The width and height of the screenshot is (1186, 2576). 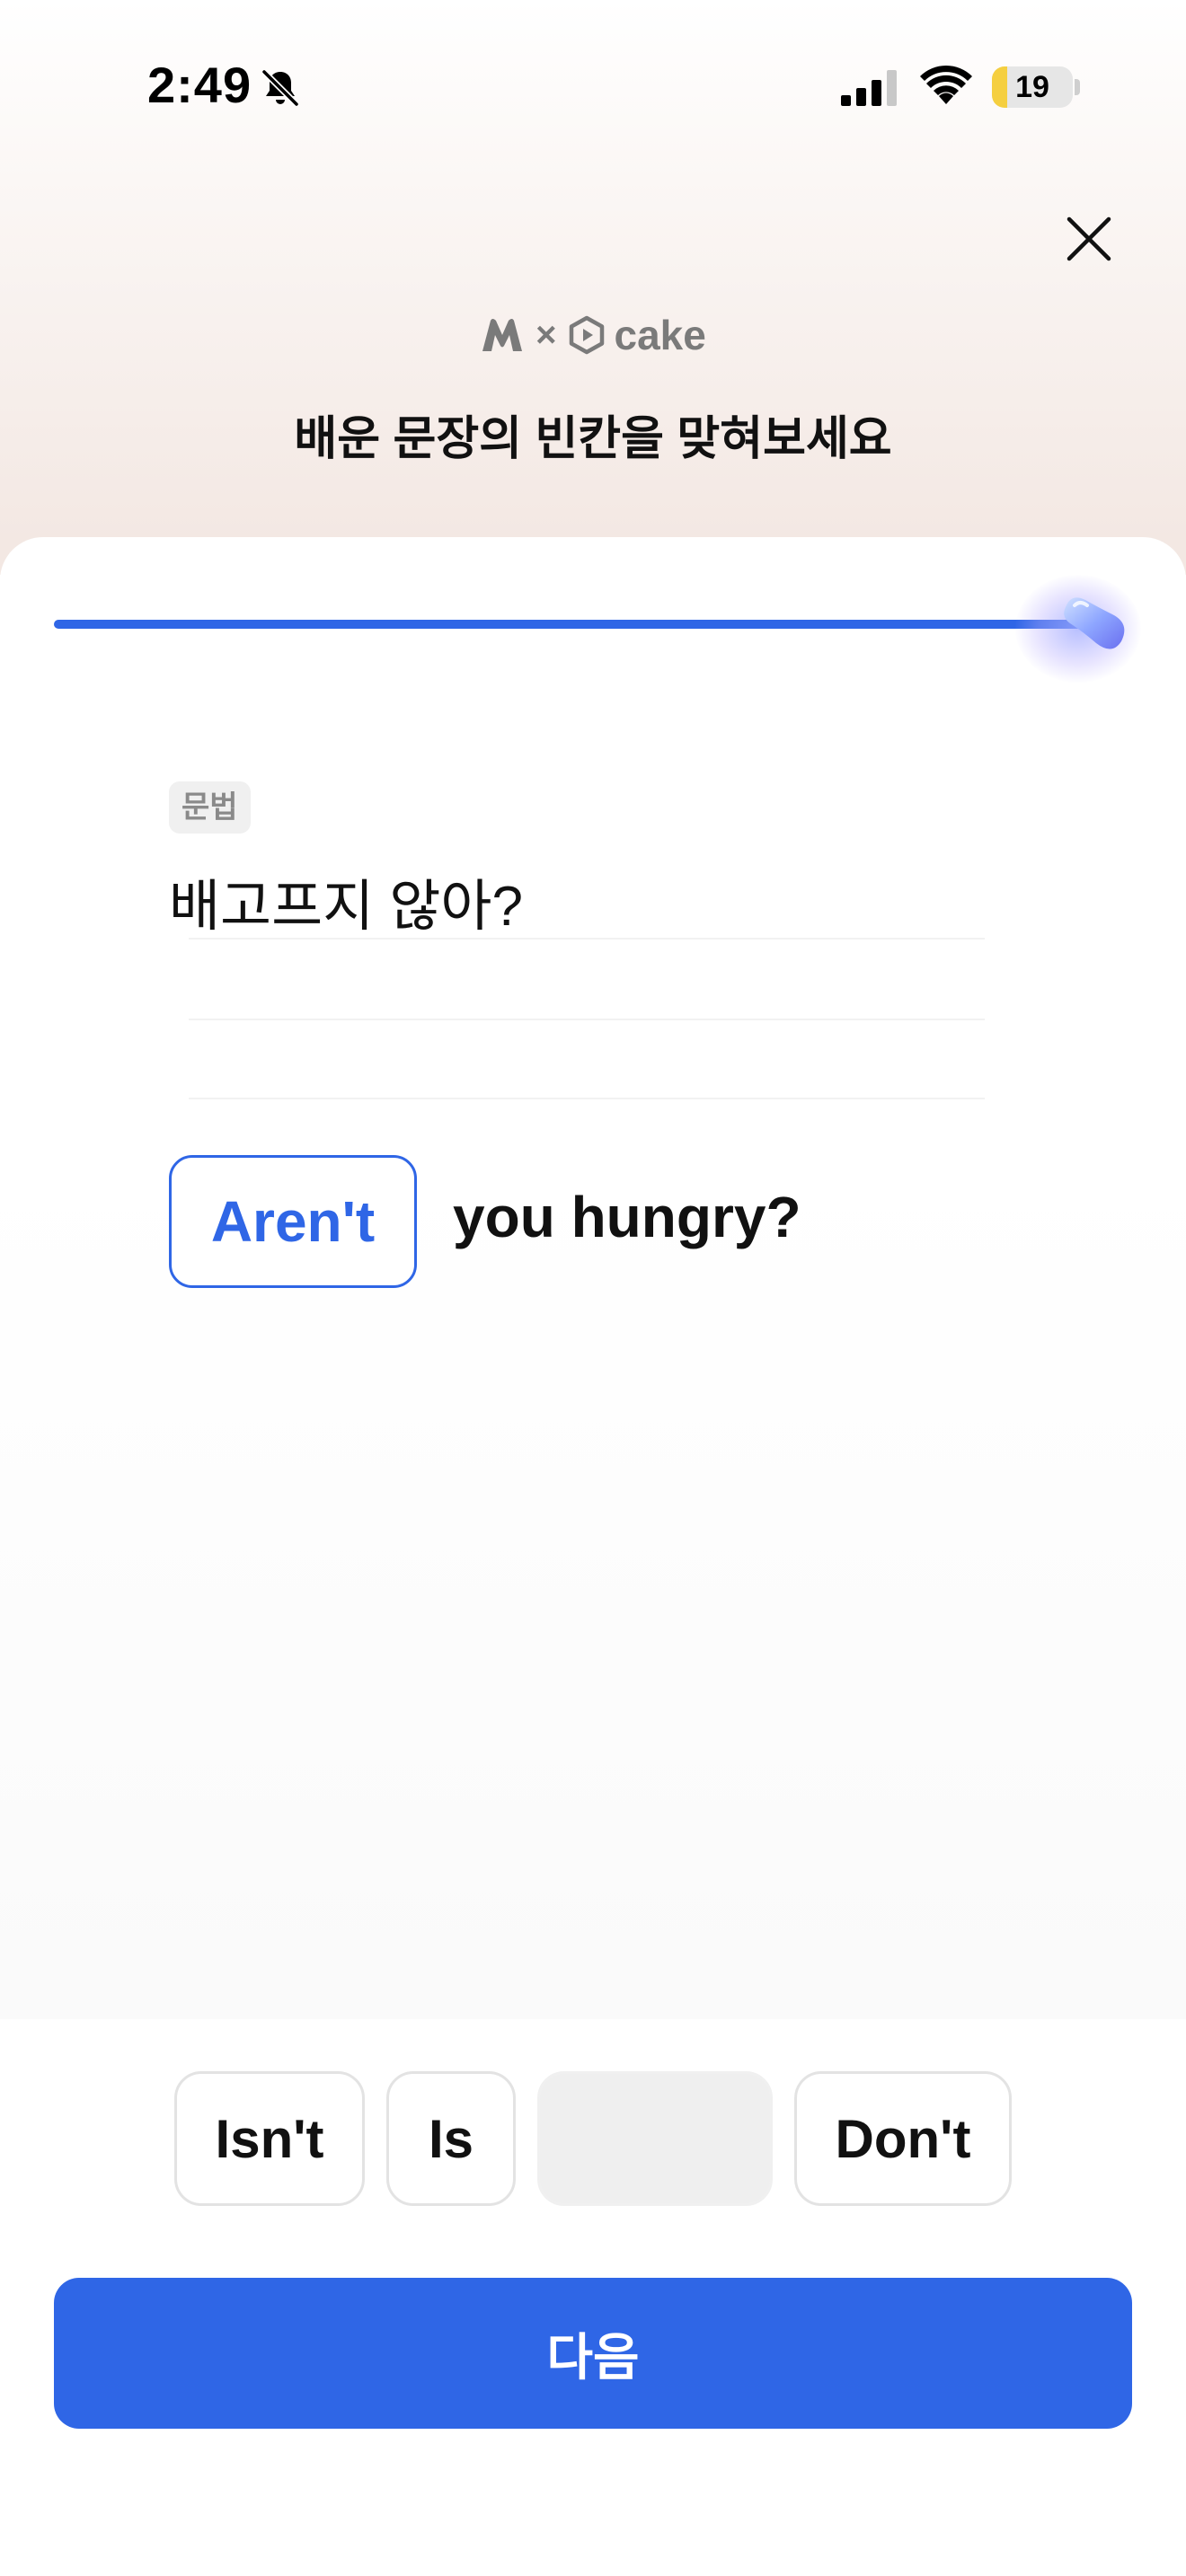 What do you see at coordinates (586, 335) in the screenshot?
I see `cake-logo-icon` at bounding box center [586, 335].